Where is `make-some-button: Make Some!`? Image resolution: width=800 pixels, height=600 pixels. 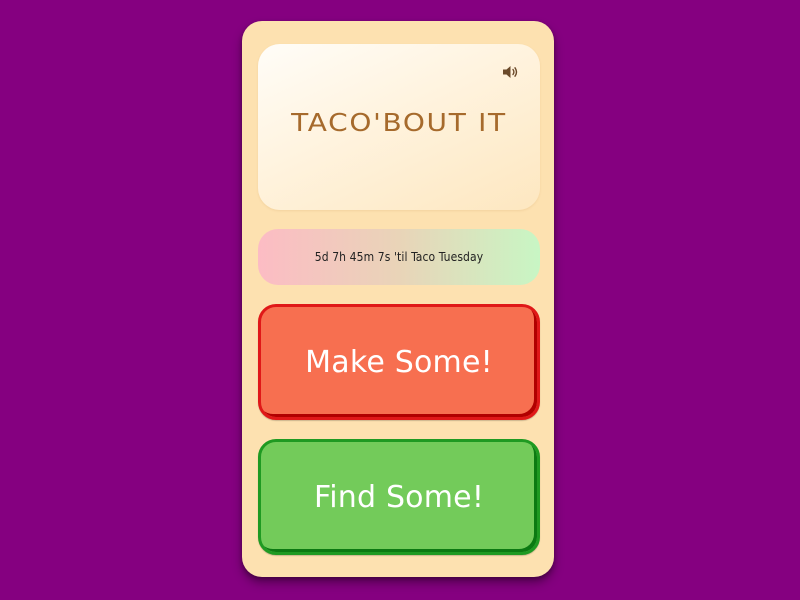 make-some-button: Make Some! is located at coordinates (399, 362).